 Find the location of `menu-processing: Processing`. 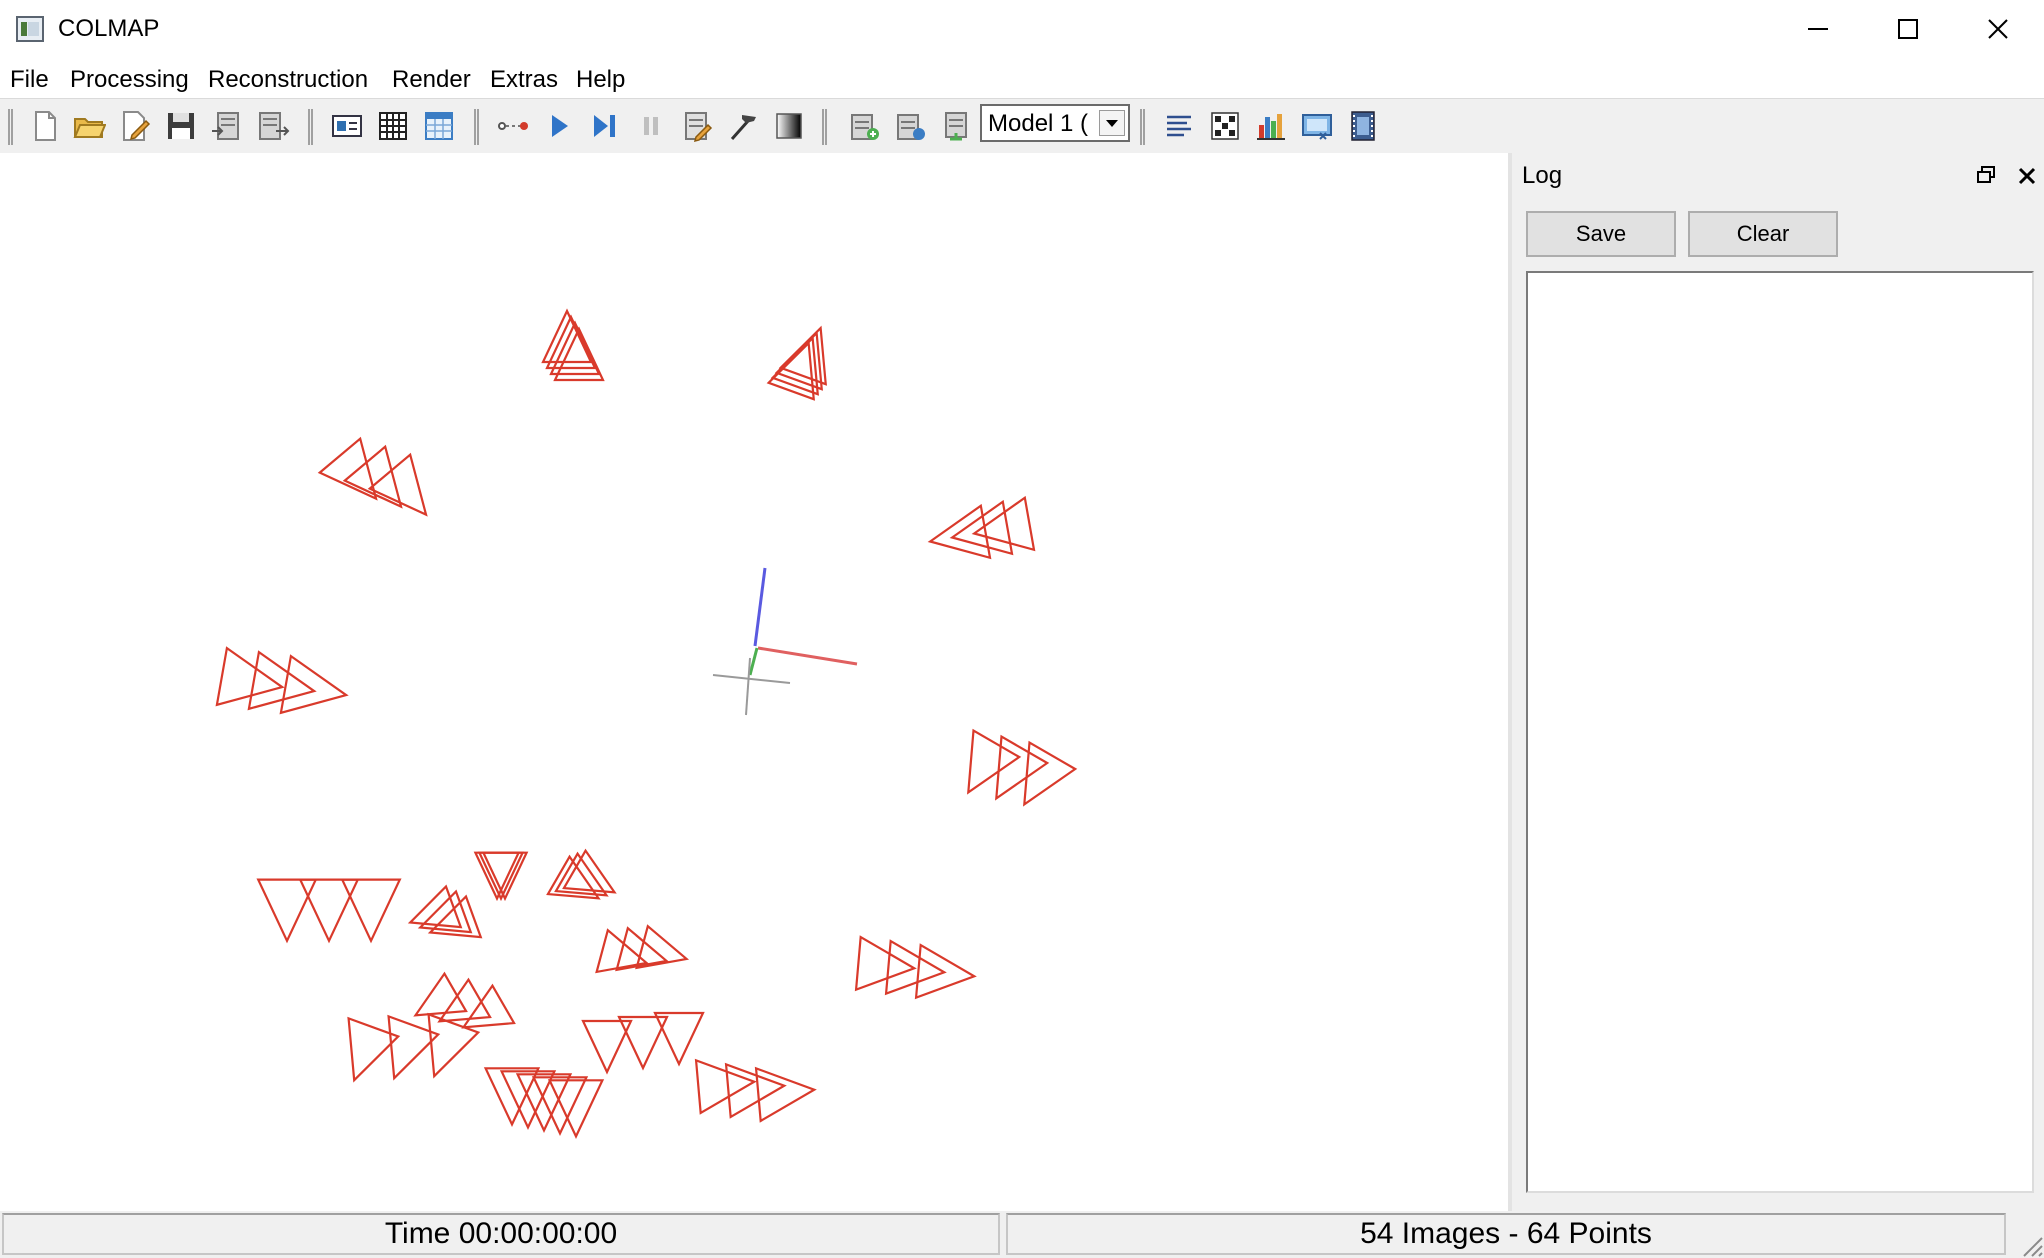

menu-processing: Processing is located at coordinates (129, 80).